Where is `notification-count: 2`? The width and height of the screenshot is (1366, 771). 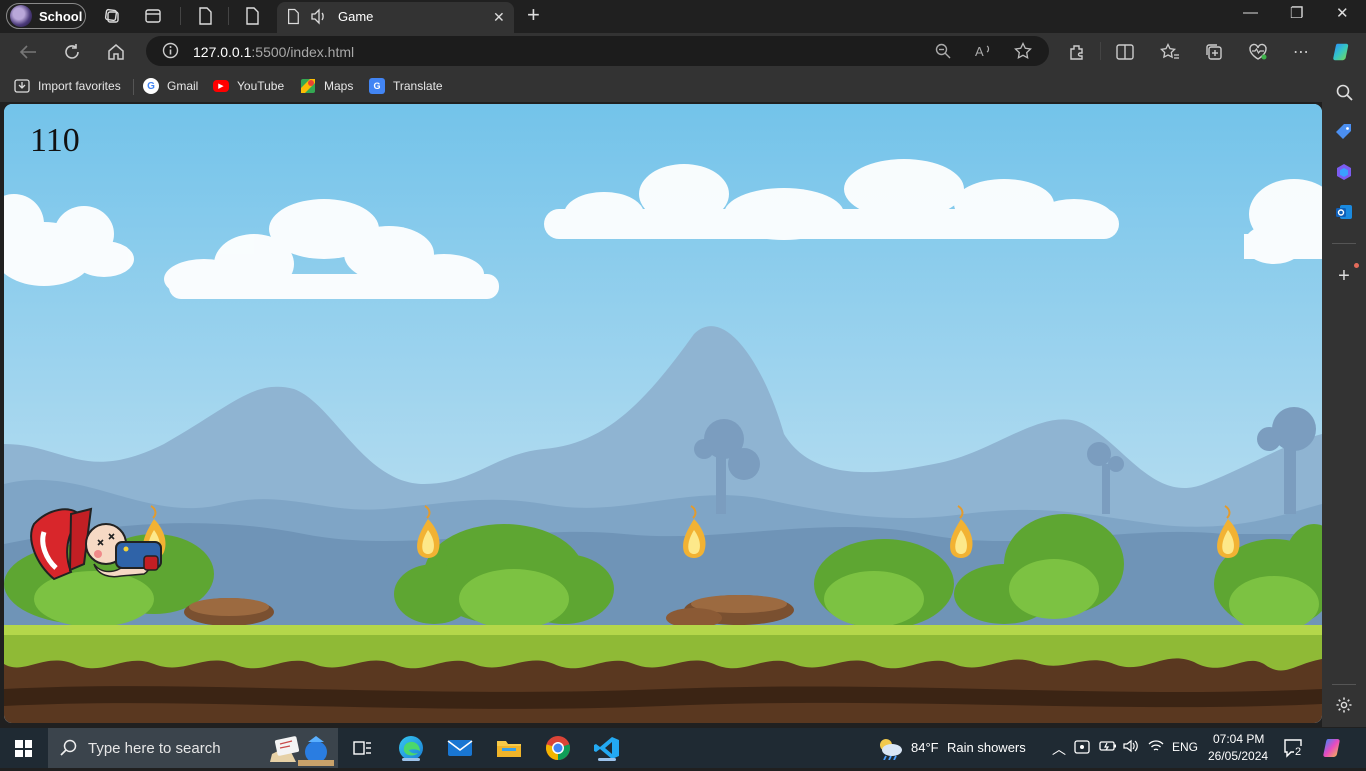 notification-count: 2 is located at coordinates (1298, 752).